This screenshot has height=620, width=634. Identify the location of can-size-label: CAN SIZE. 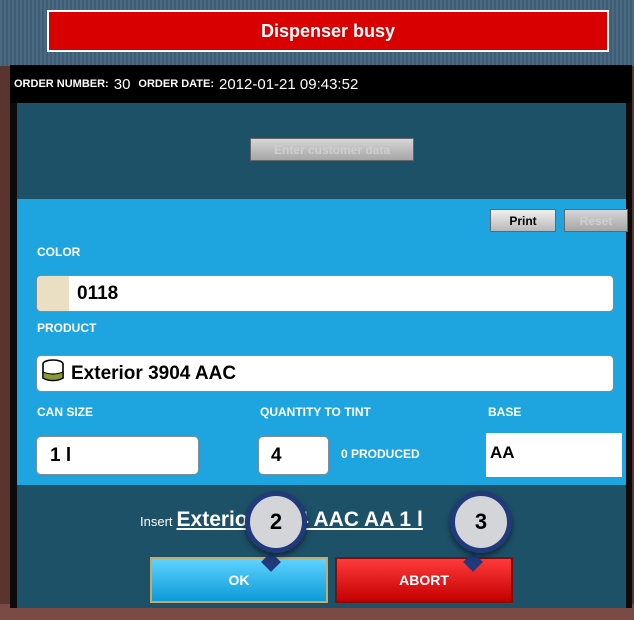
(65, 412).